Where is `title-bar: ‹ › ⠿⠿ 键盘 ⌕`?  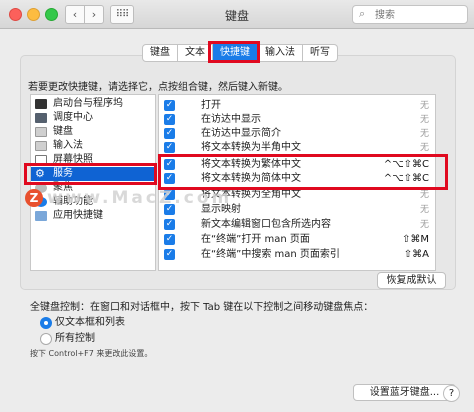 title-bar: ‹ › ⠿⠿ 键盘 ⌕ is located at coordinates (237, 14).